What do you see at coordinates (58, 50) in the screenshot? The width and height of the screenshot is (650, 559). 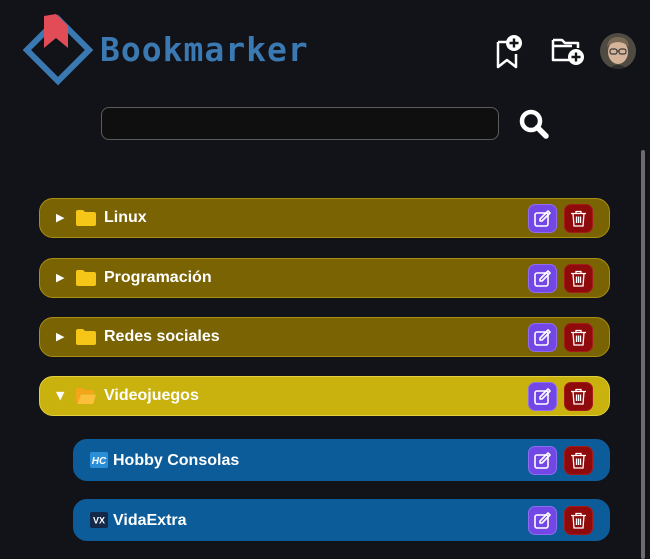 I see `bookmarker-logo` at bounding box center [58, 50].